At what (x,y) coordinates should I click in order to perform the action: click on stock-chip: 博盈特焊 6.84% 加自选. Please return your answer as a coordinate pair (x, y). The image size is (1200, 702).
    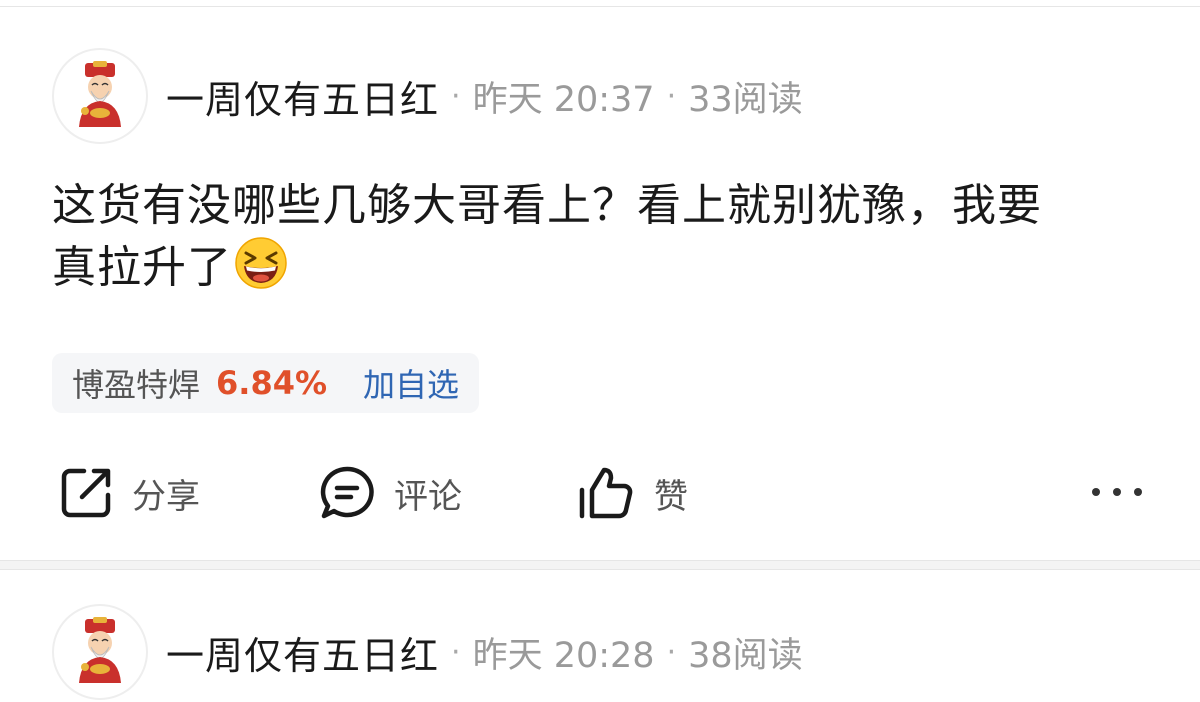
    Looking at the image, I should click on (266, 383).